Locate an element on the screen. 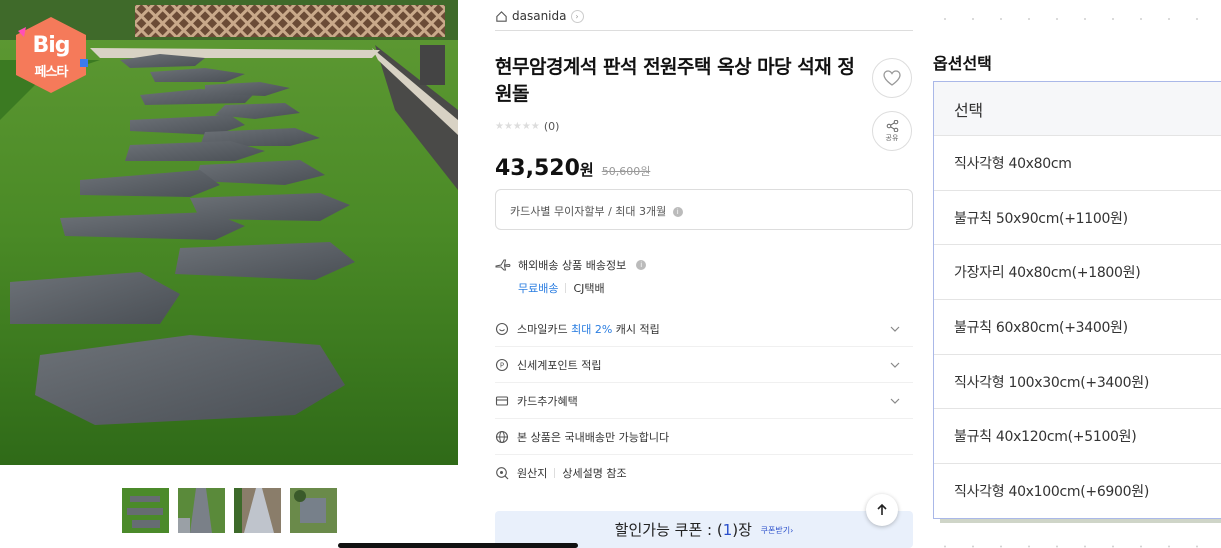  sale-price: 43,520 is located at coordinates (537, 168).